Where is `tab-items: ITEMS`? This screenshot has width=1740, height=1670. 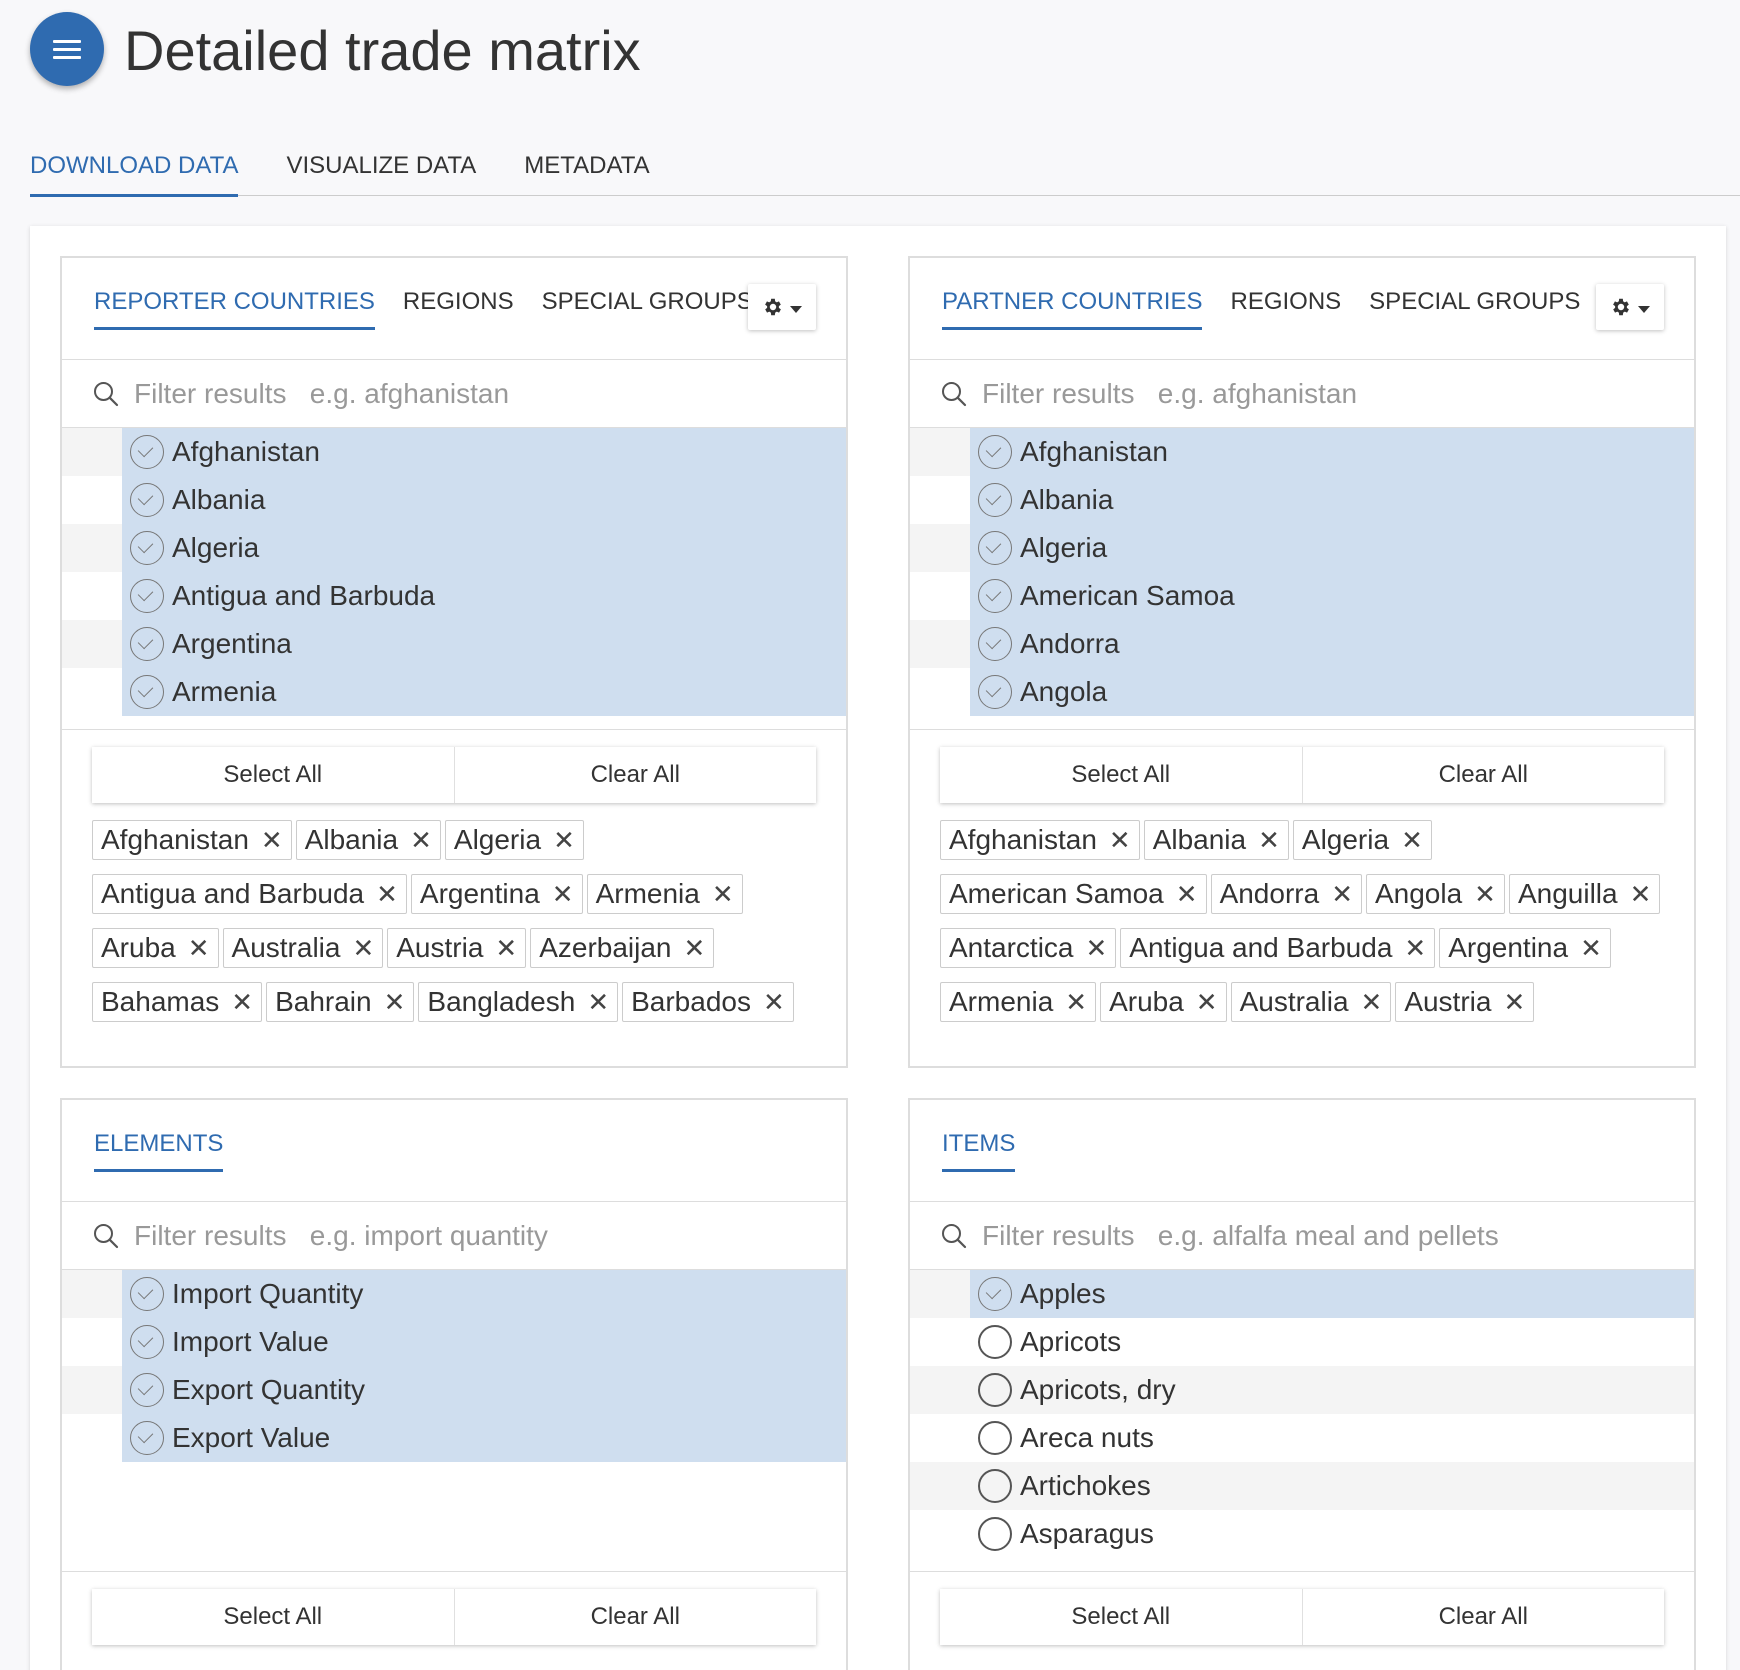
tab-items: ITEMS is located at coordinates (979, 1151).